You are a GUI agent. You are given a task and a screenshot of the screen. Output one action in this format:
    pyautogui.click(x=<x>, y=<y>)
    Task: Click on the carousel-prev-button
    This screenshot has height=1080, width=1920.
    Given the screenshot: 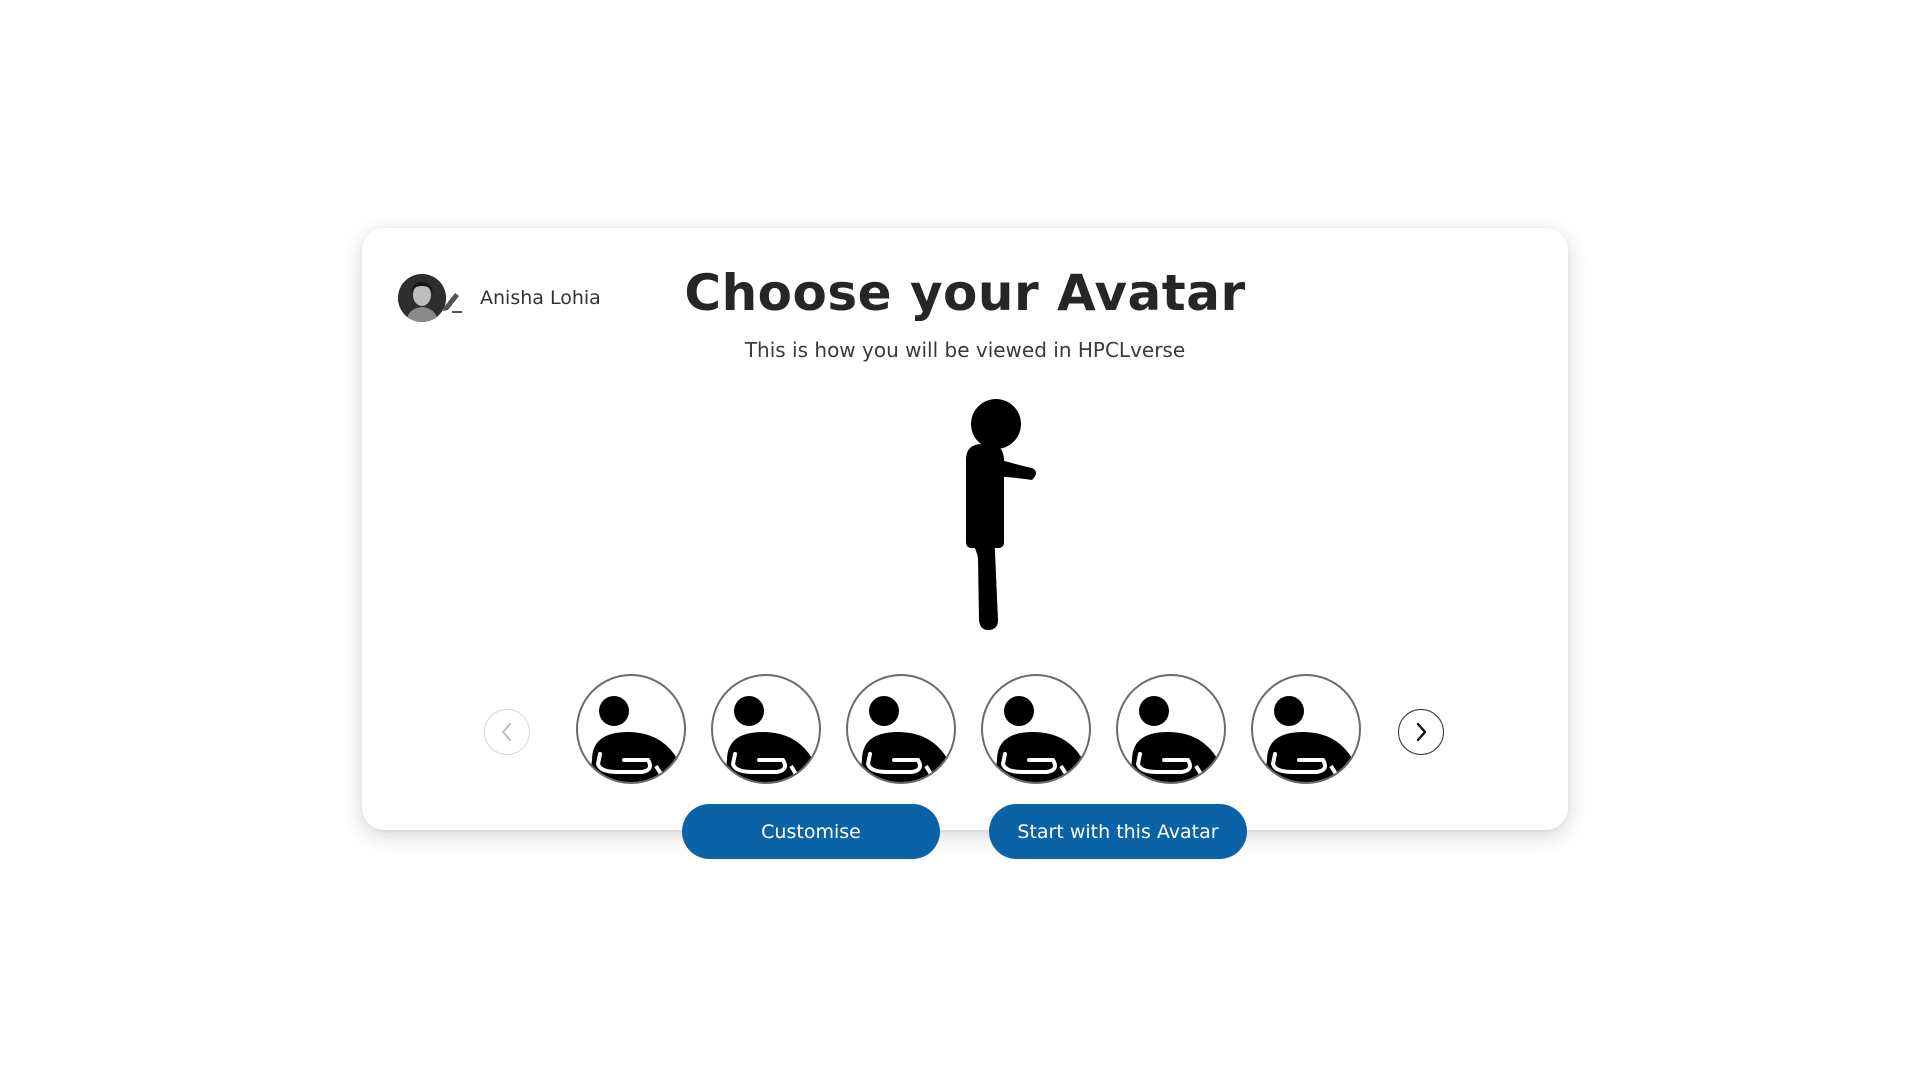 What is the action you would take?
    pyautogui.click(x=507, y=732)
    